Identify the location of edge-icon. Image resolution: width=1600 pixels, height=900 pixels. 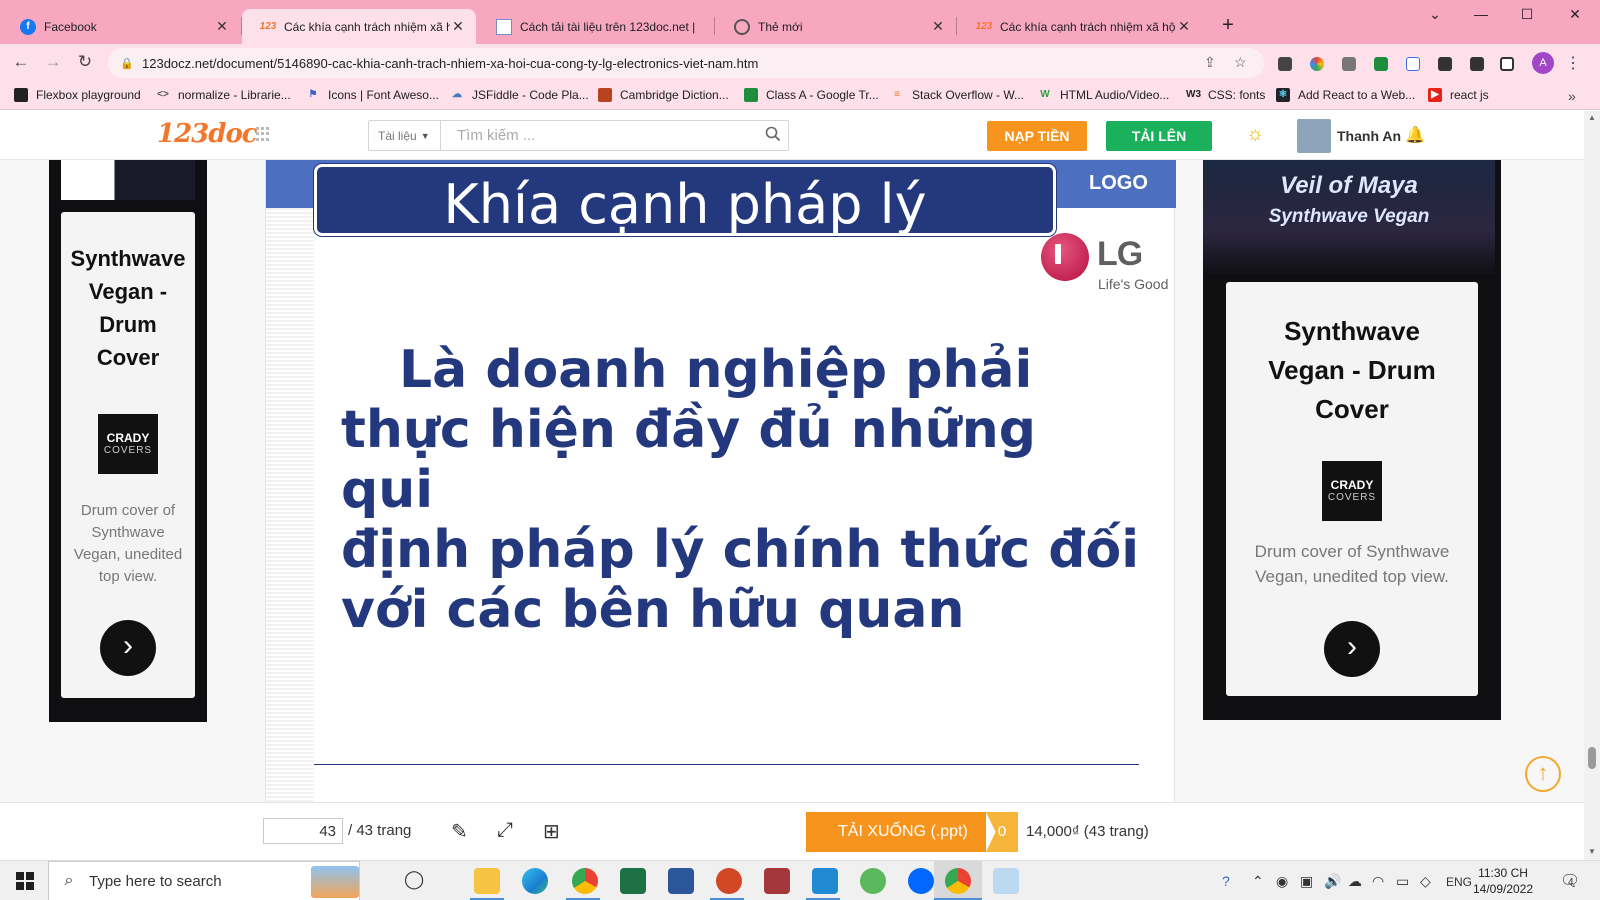
(535, 881).